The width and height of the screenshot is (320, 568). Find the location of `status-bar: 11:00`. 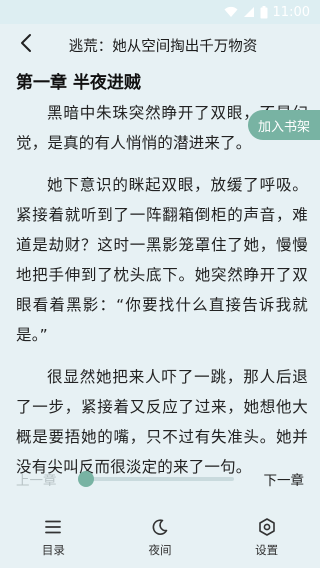

status-bar: 11:00 is located at coordinates (160, 12).